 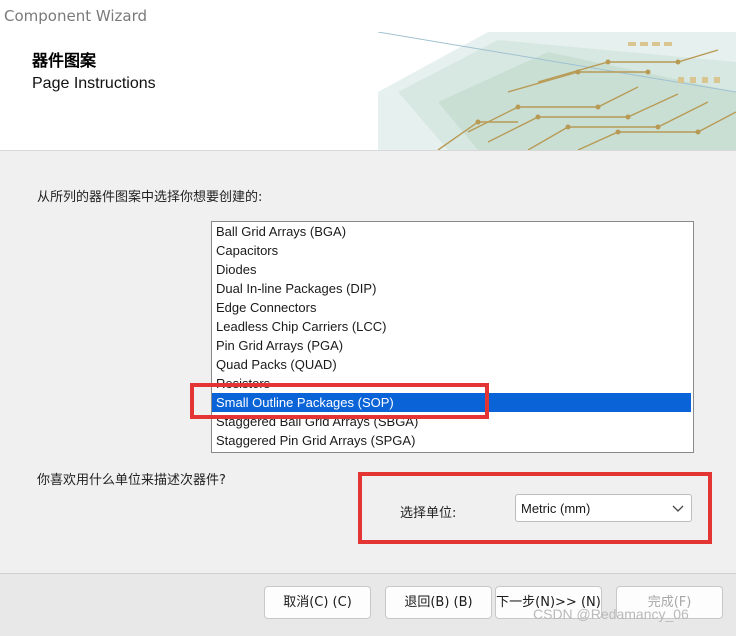 I want to click on page-subtitle: Page Instructions, so click(x=94, y=83).